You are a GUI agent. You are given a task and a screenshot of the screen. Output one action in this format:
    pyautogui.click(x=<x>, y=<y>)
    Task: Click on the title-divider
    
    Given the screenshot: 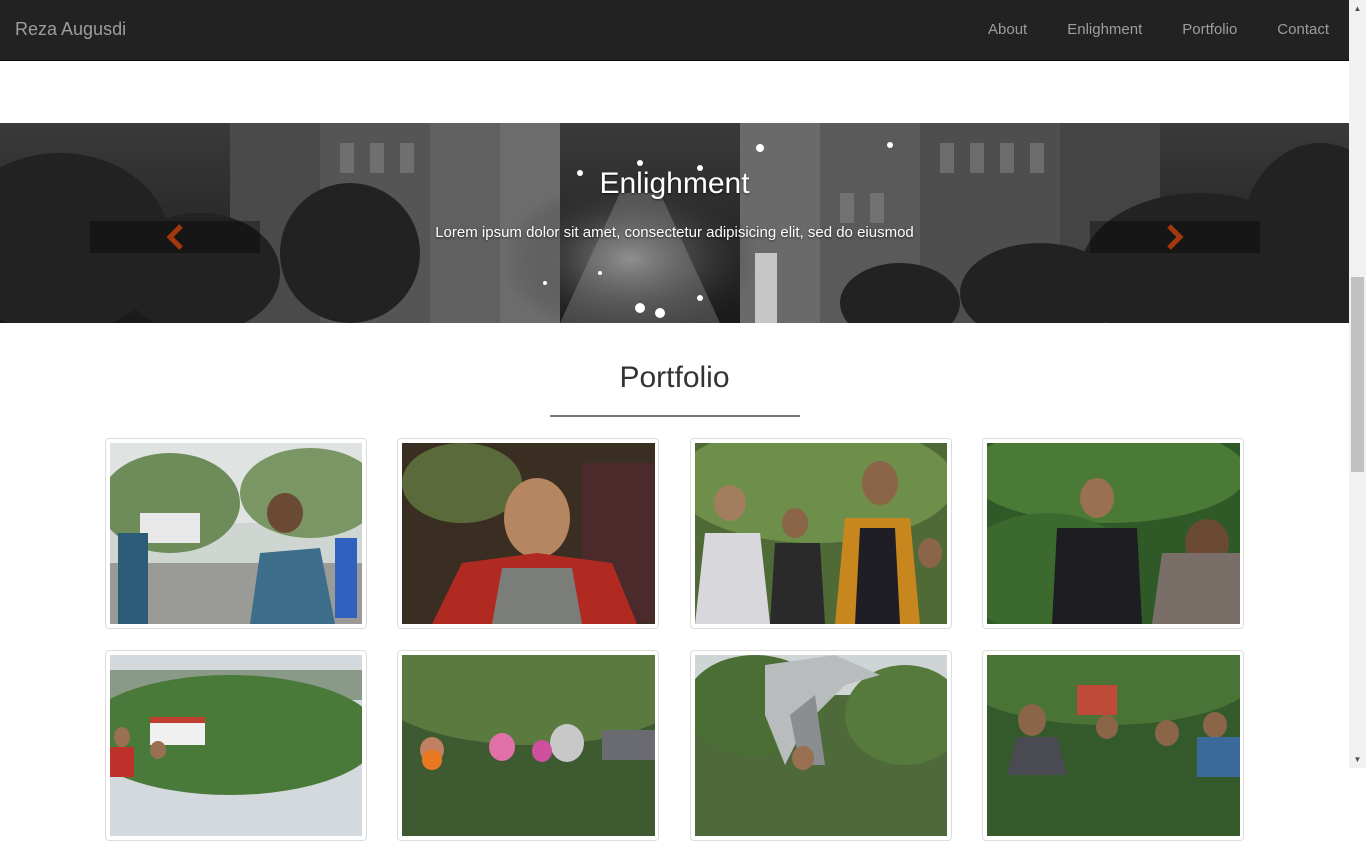 What is the action you would take?
    pyautogui.click(x=675, y=416)
    